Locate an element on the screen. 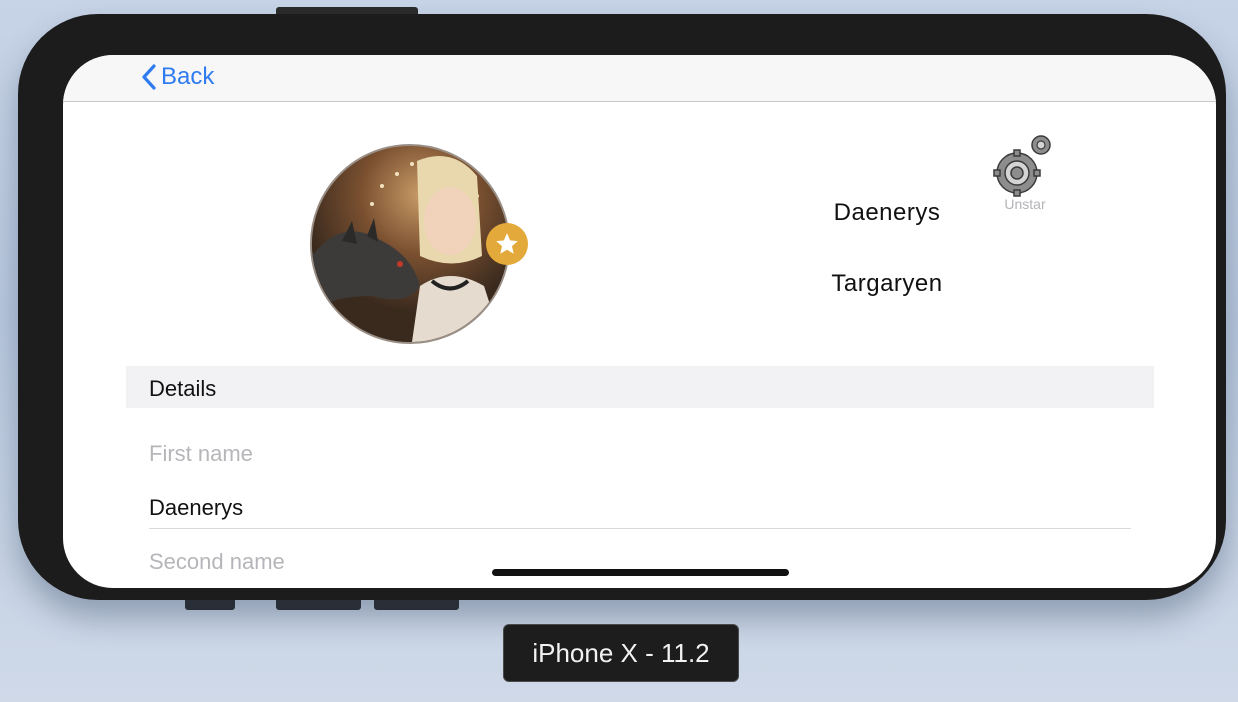 The width and height of the screenshot is (1238, 702). back-button: Back is located at coordinates (177, 77).